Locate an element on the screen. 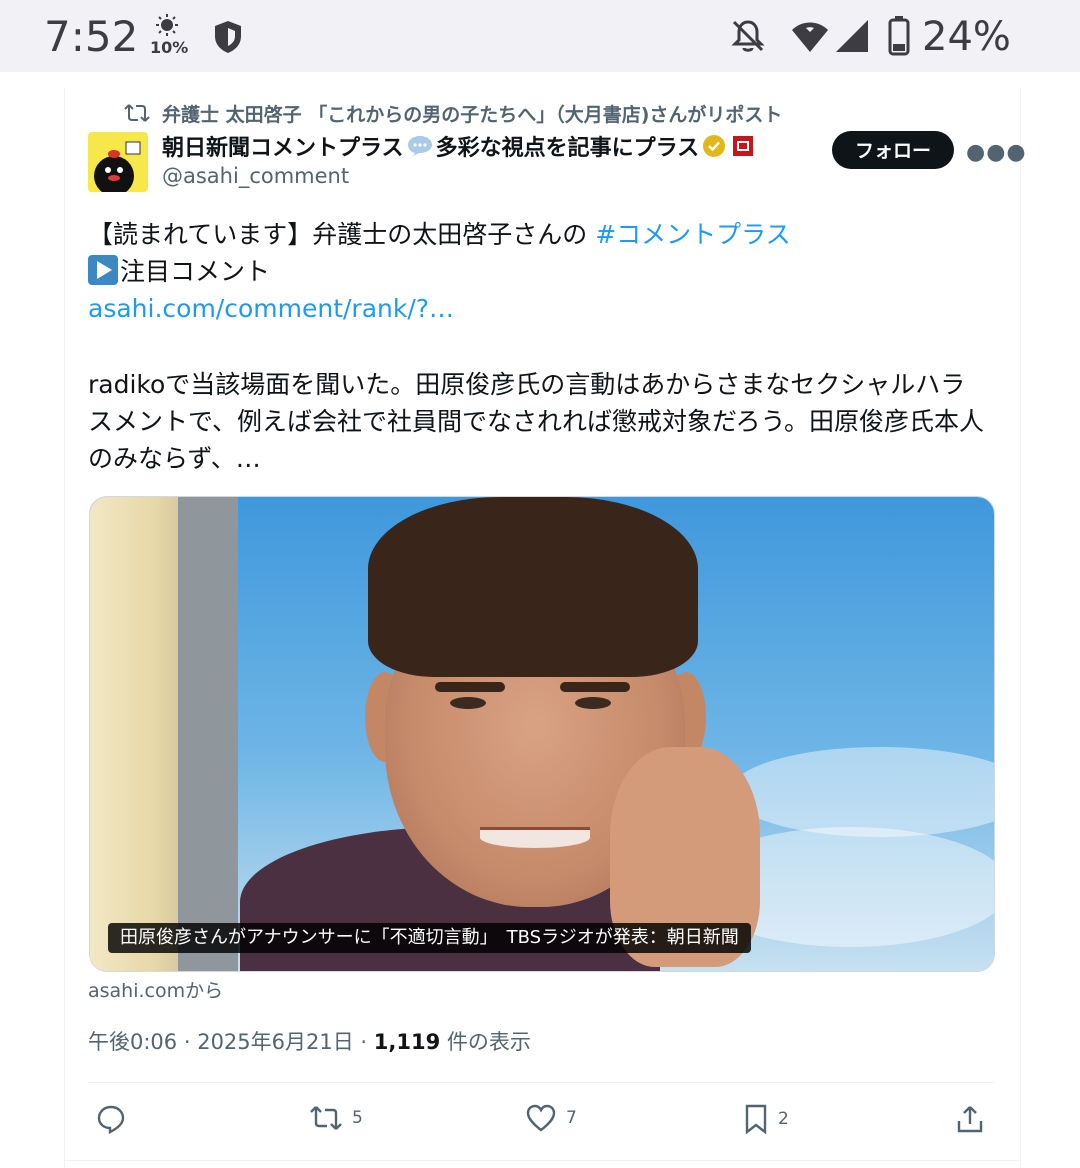 This screenshot has height=1168, width=1080. brightness-value: 10% is located at coordinates (169, 47).